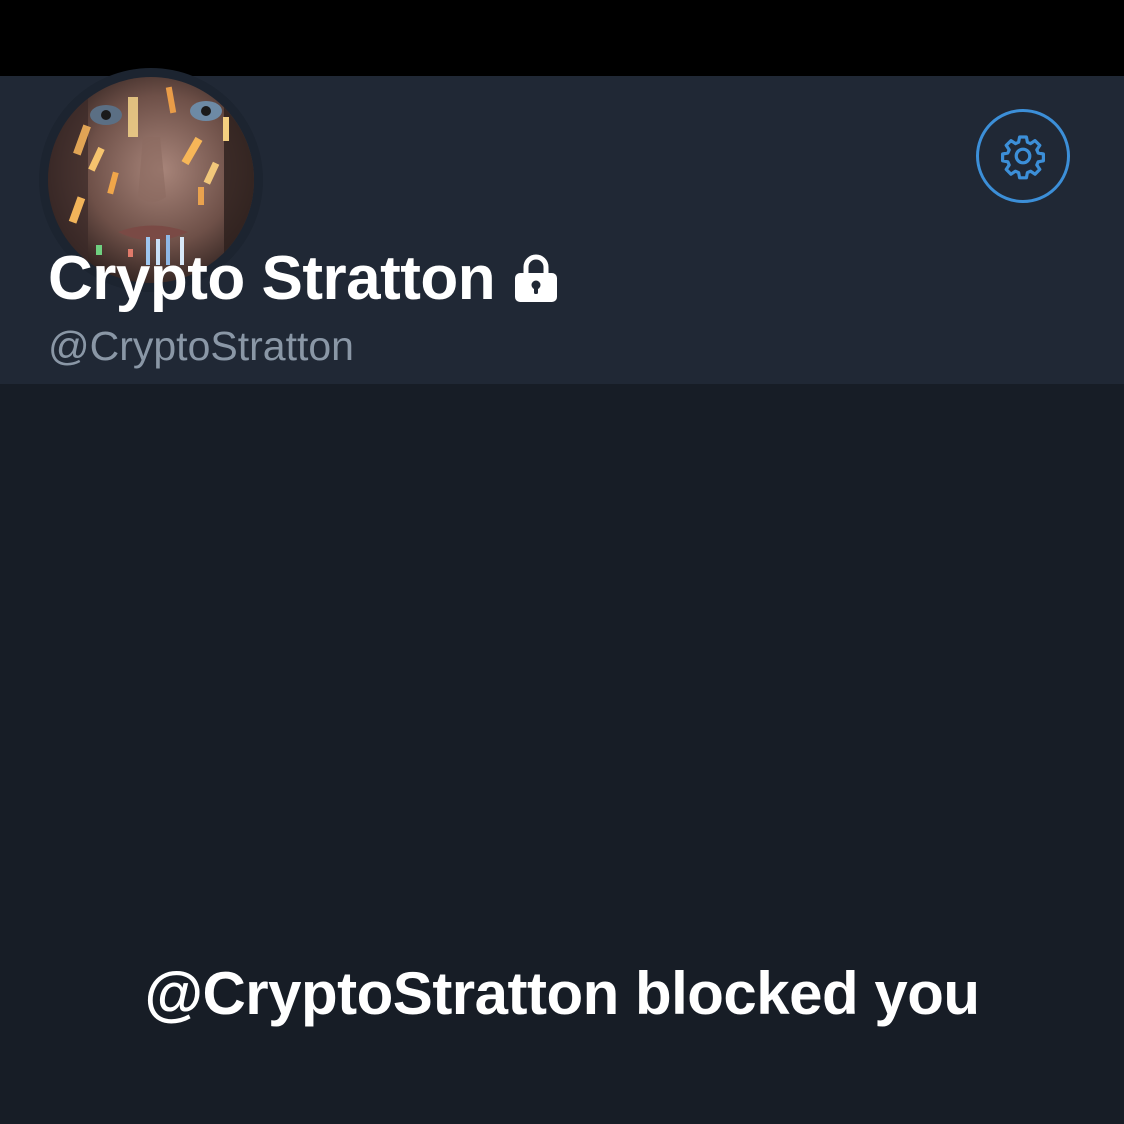  What do you see at coordinates (562, 38) in the screenshot?
I see `profile-banner` at bounding box center [562, 38].